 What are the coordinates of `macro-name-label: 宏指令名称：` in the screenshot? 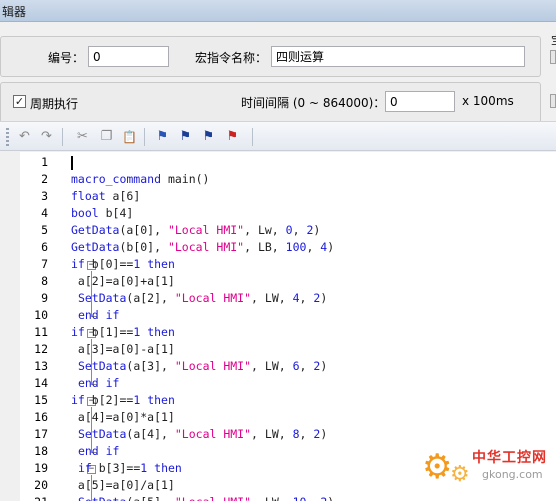 It's located at (231, 58).